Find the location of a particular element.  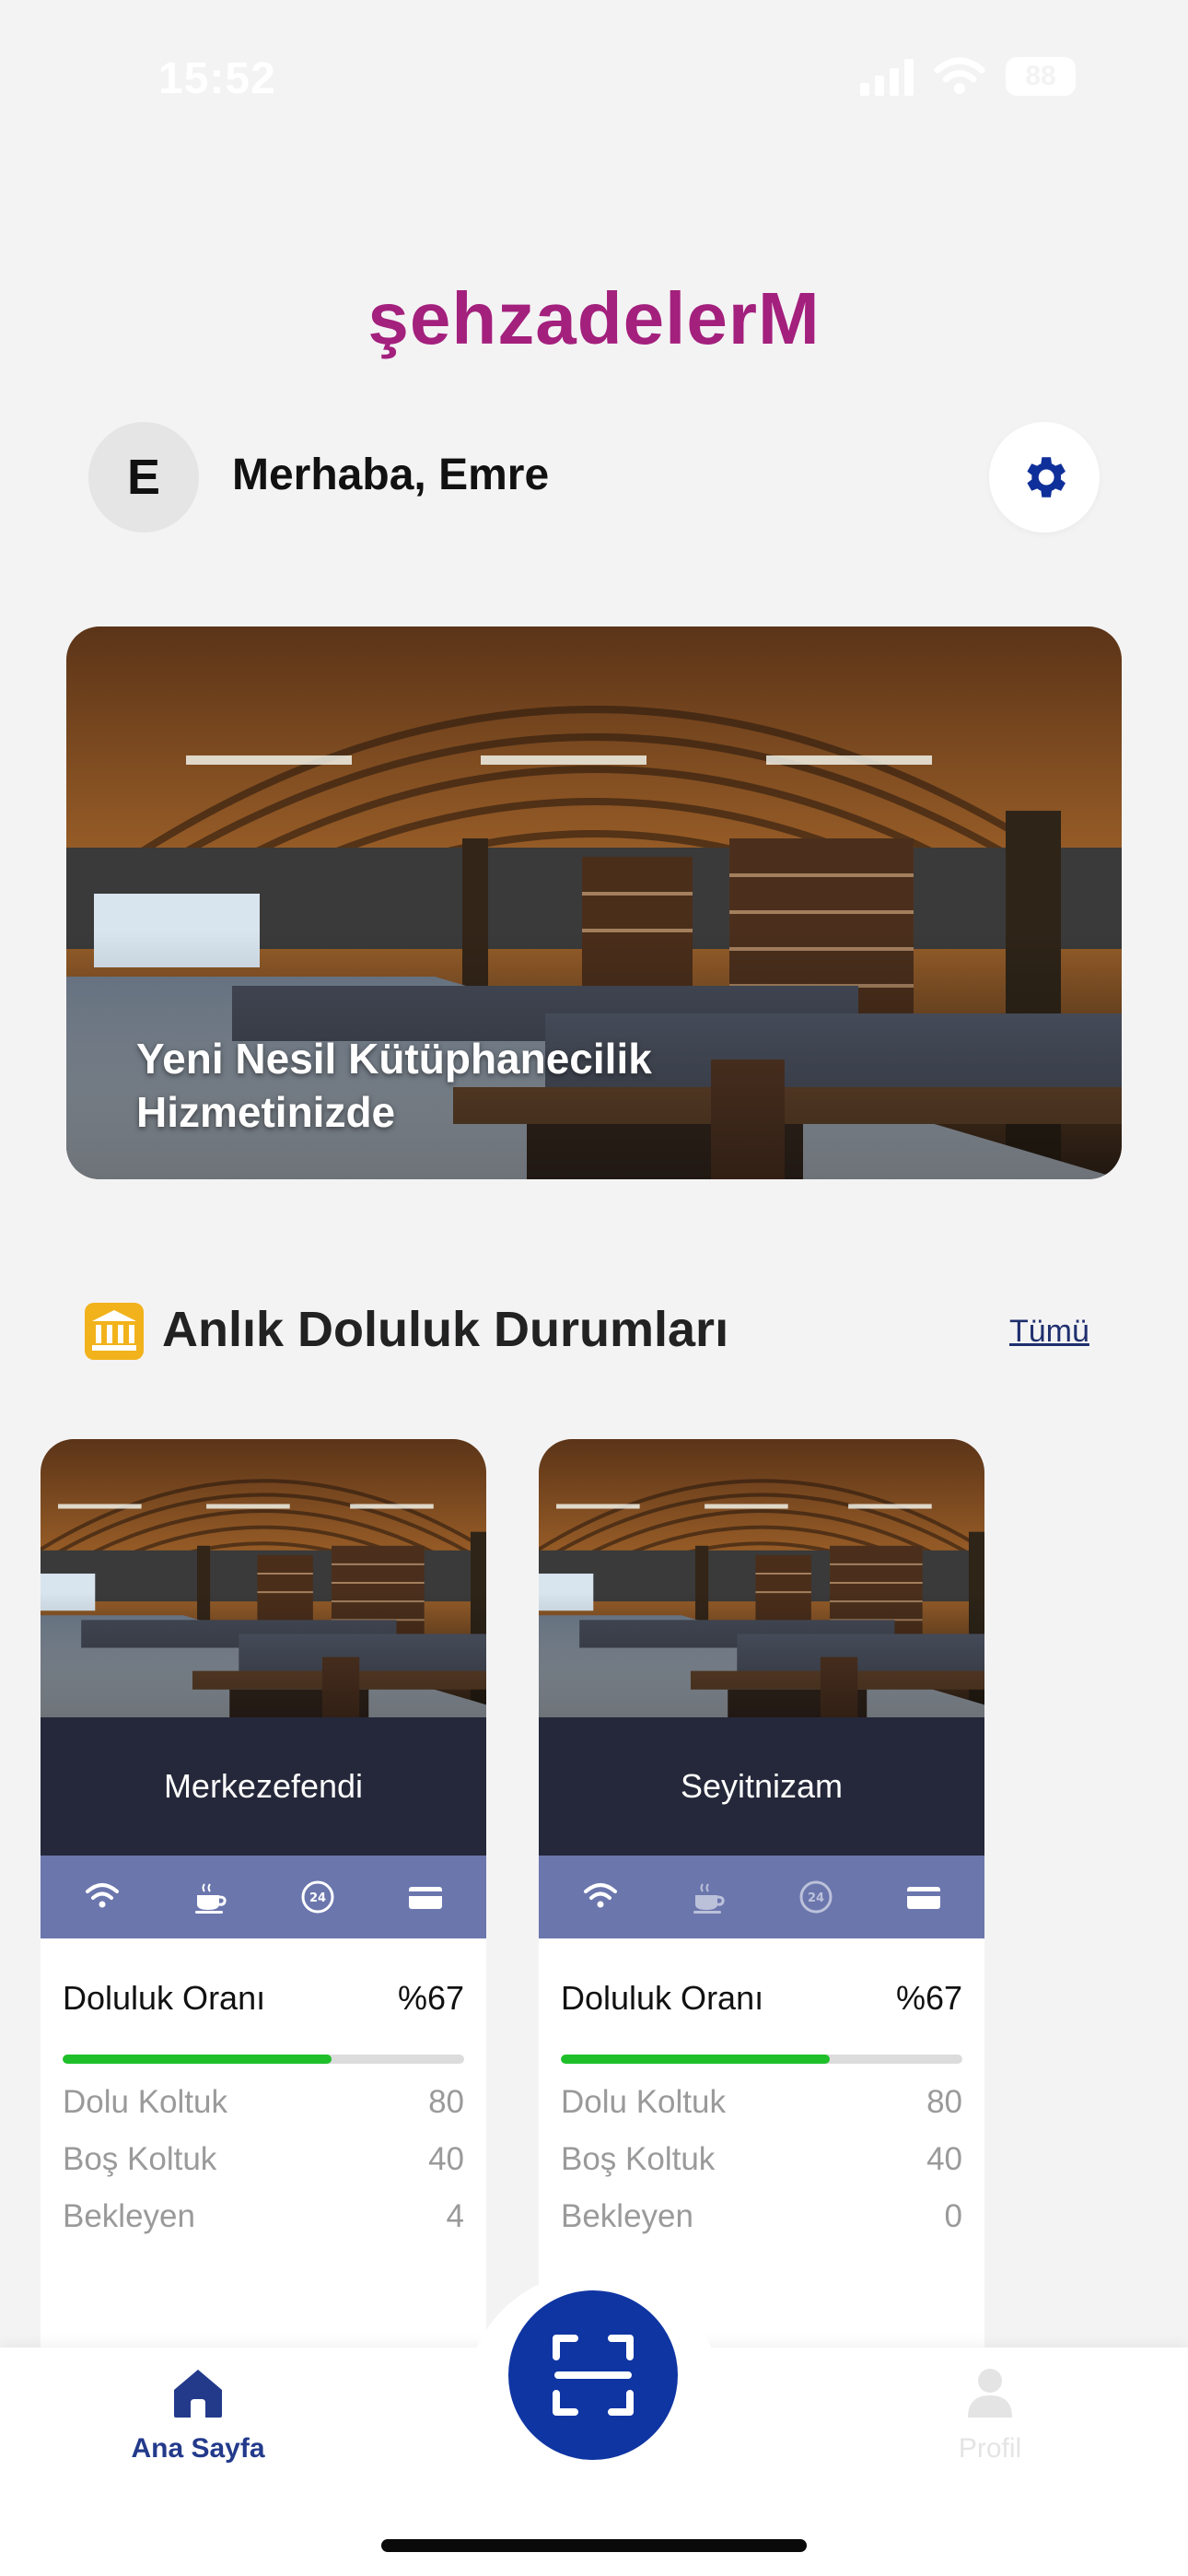

nav-home-label: Ana Sayfa is located at coordinates (198, 2448).